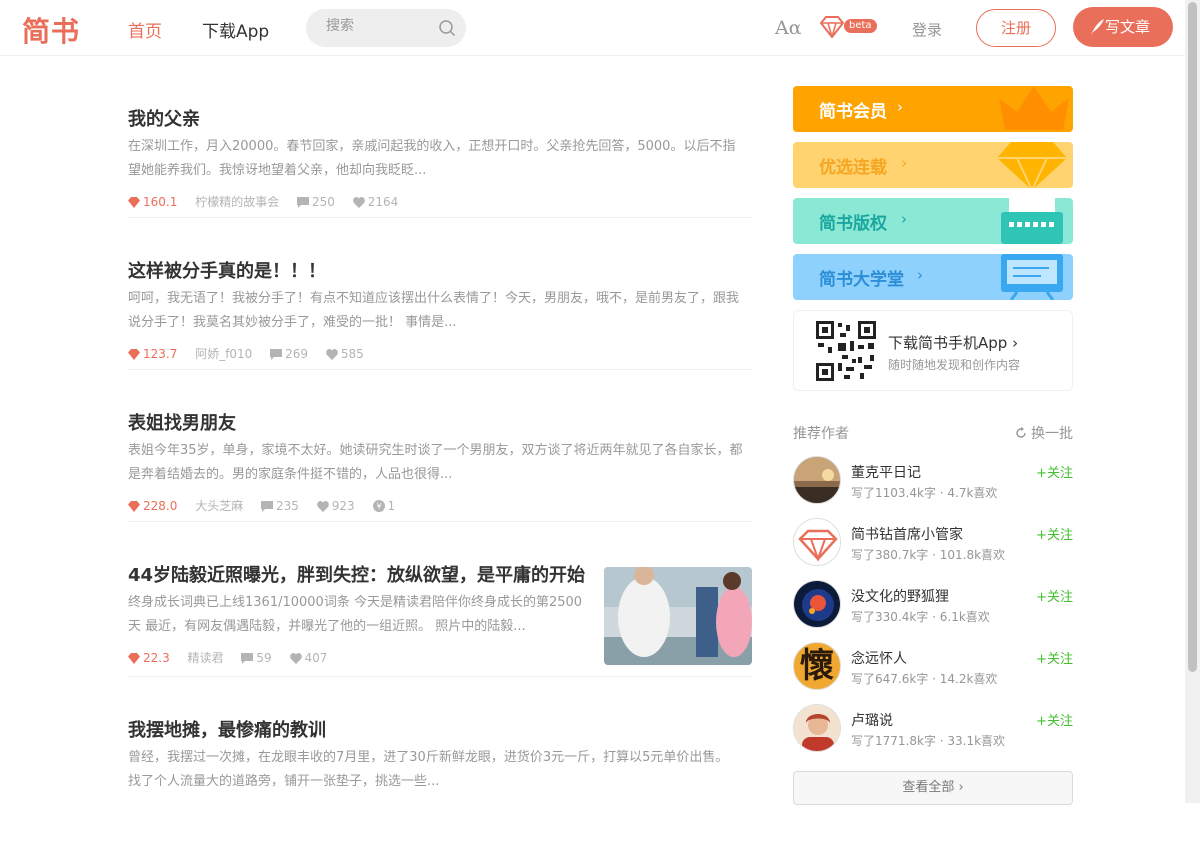 The image size is (1200, 849). Describe the element at coordinates (848, 28) in the screenshot. I see `diamond-beta-link: beta` at that location.